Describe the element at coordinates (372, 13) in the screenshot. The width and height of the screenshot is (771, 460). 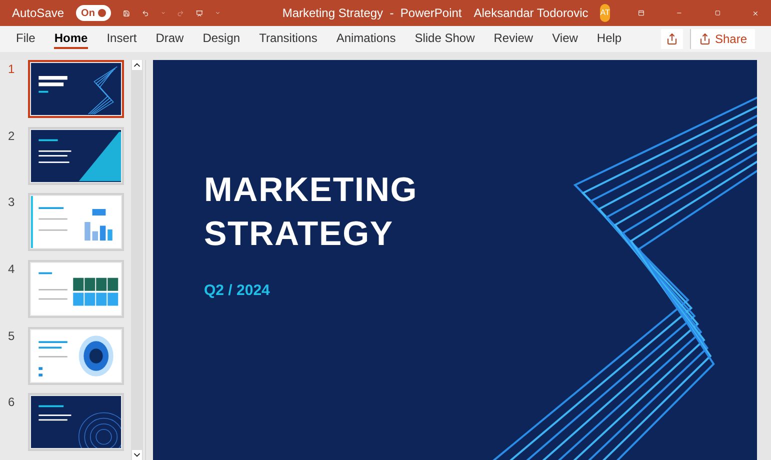
I see `window-title: Marketing Strategy - PowerPoint` at that location.